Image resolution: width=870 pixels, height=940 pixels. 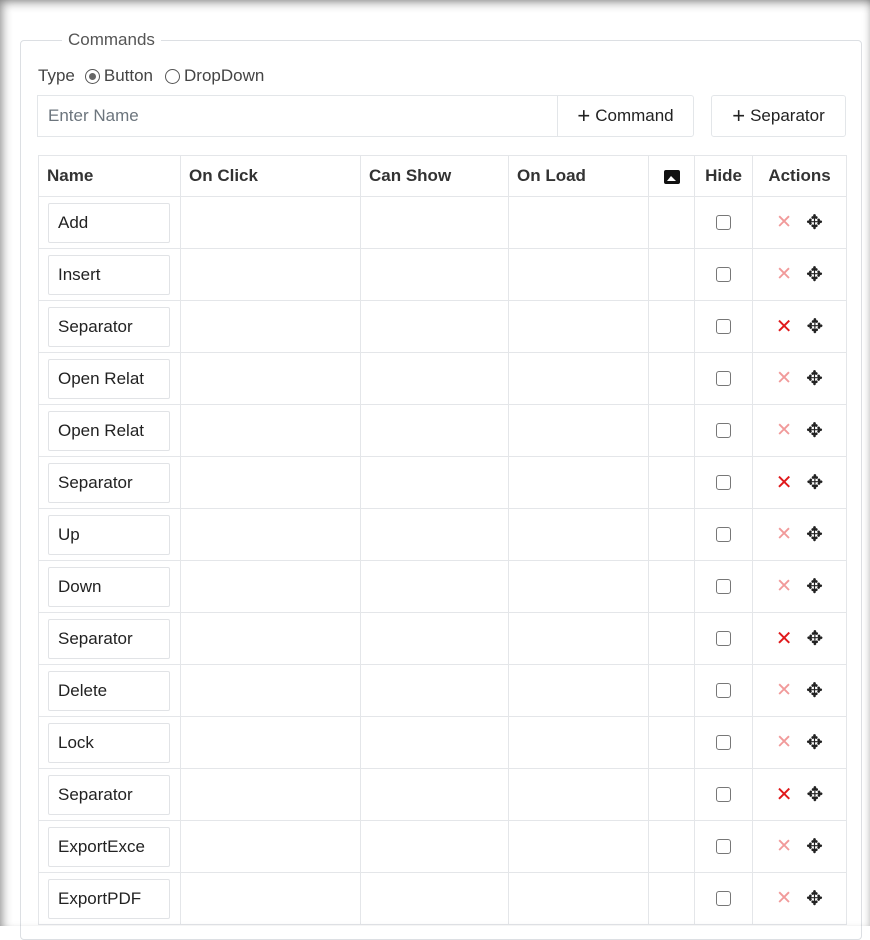 I want to click on command-name-field: ExportPDF, so click(x=109, y=898).